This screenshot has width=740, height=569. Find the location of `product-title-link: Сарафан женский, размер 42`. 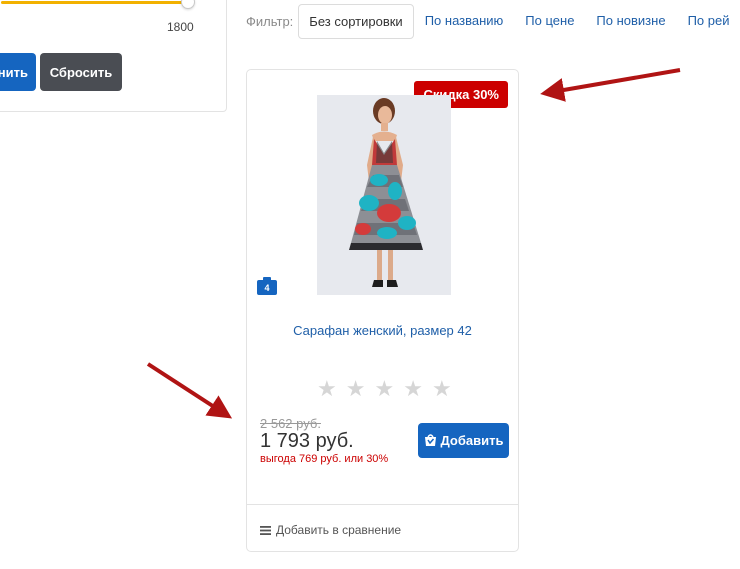

product-title-link: Сарафан женский, размер 42 is located at coordinates (382, 330).